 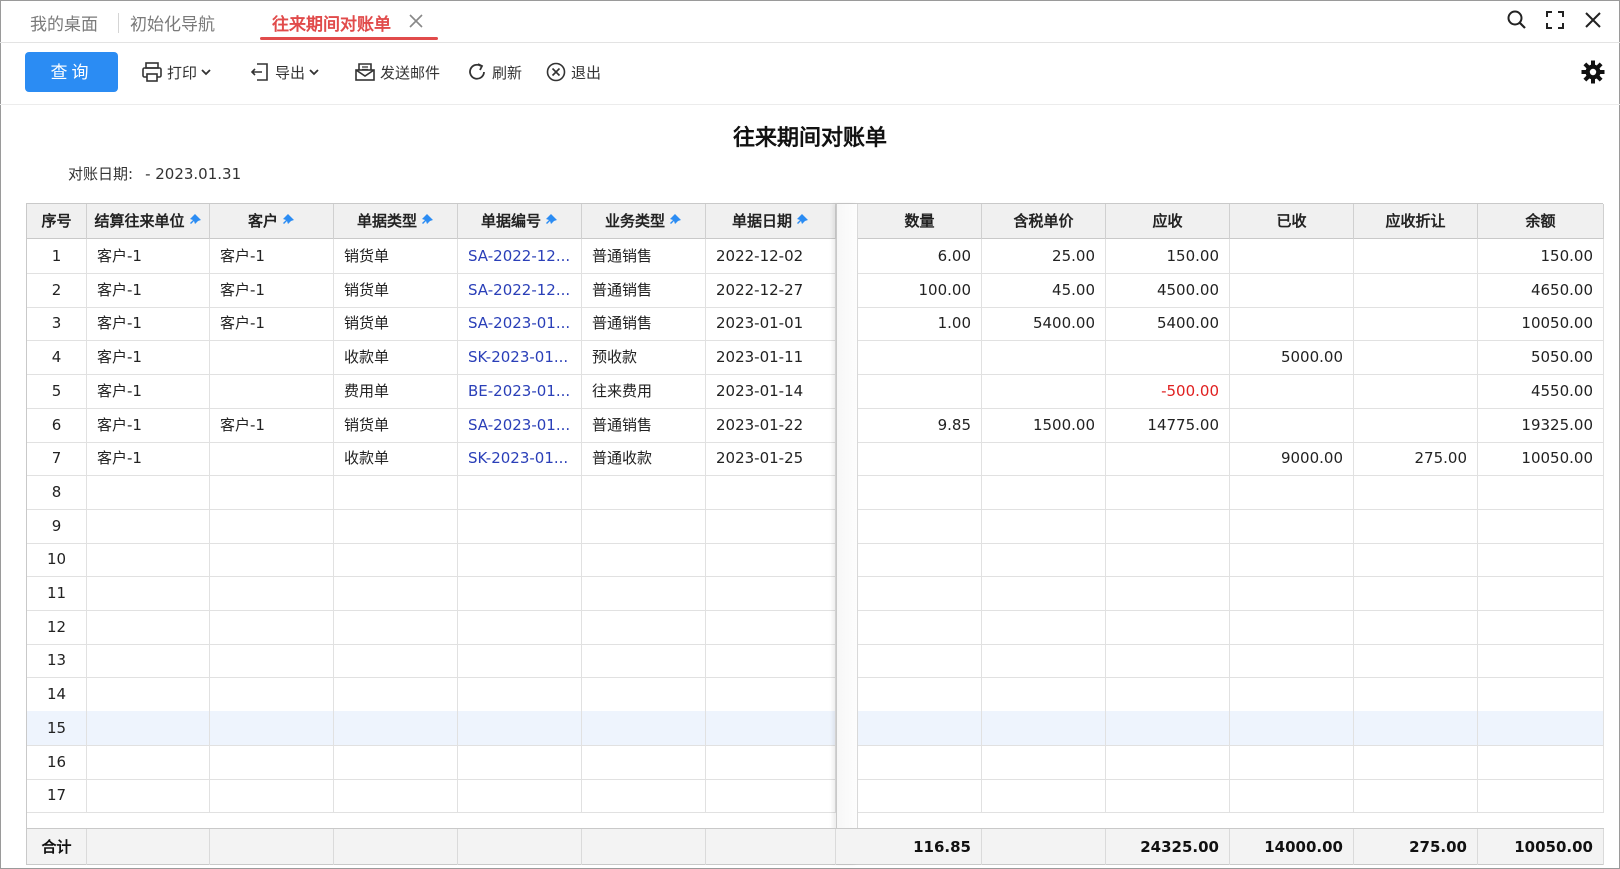 I want to click on column-header-doc-type: 单据类型, so click(x=396, y=221).